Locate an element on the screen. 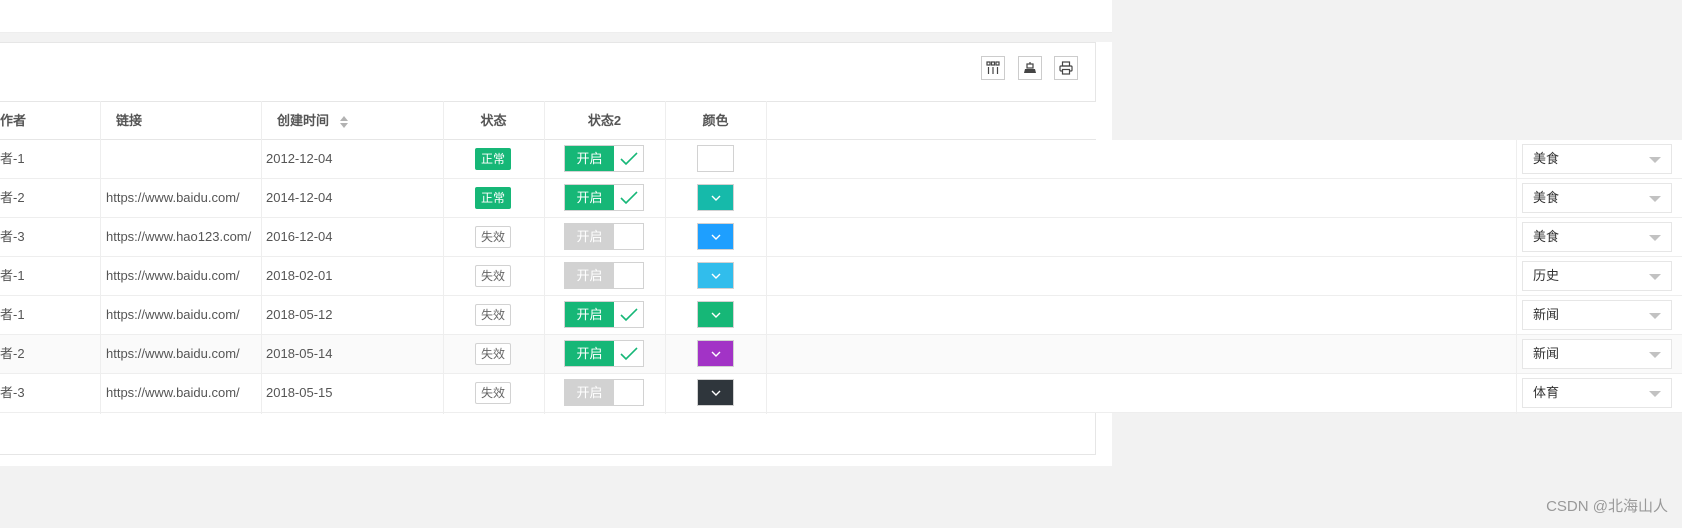  print-button is located at coordinates (1066, 68).